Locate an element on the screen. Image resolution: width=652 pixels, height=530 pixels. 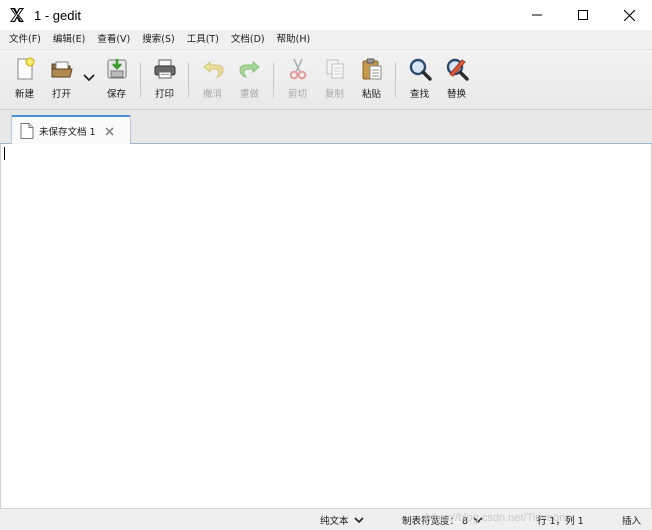
save-icon is located at coordinates (117, 69).